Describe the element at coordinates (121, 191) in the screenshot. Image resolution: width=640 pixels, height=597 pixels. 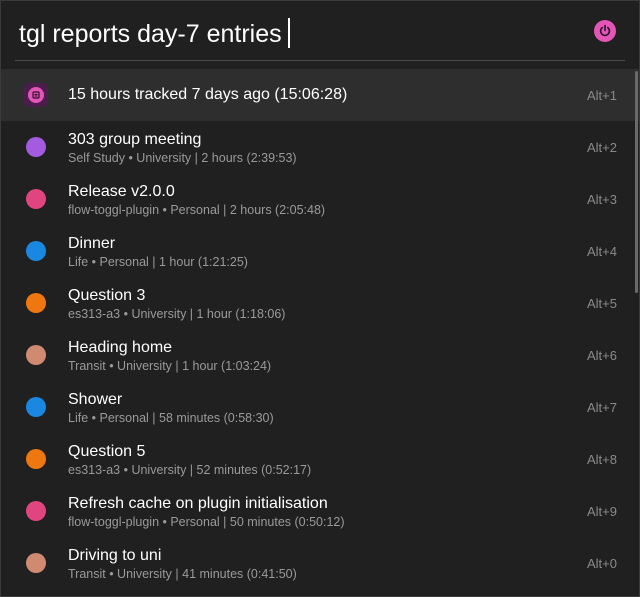
I see `result-title: Release v2.0.0` at that location.